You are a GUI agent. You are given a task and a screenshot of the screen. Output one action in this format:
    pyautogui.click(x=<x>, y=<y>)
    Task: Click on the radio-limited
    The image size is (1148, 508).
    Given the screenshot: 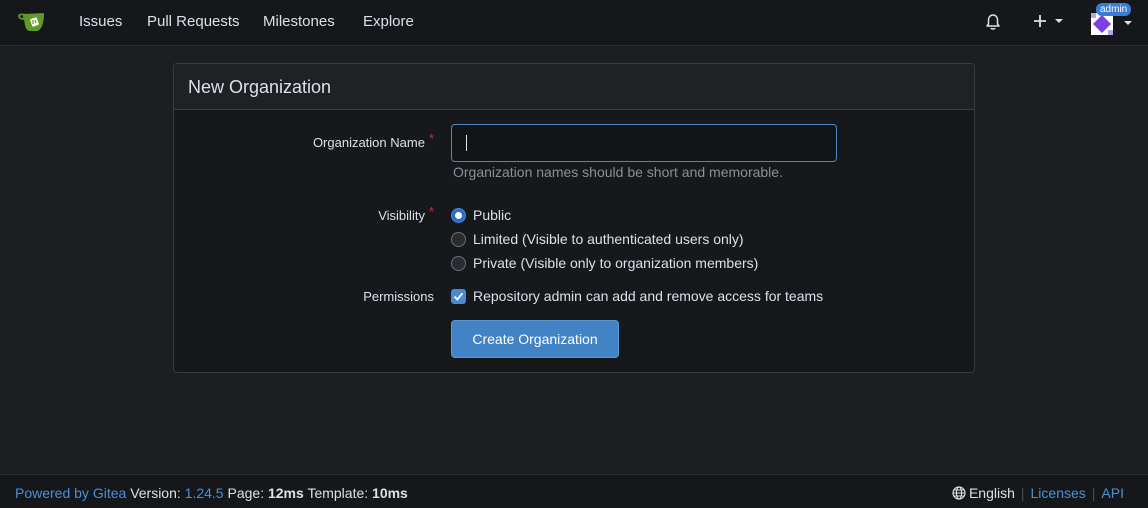 What is the action you would take?
    pyautogui.click(x=458, y=239)
    